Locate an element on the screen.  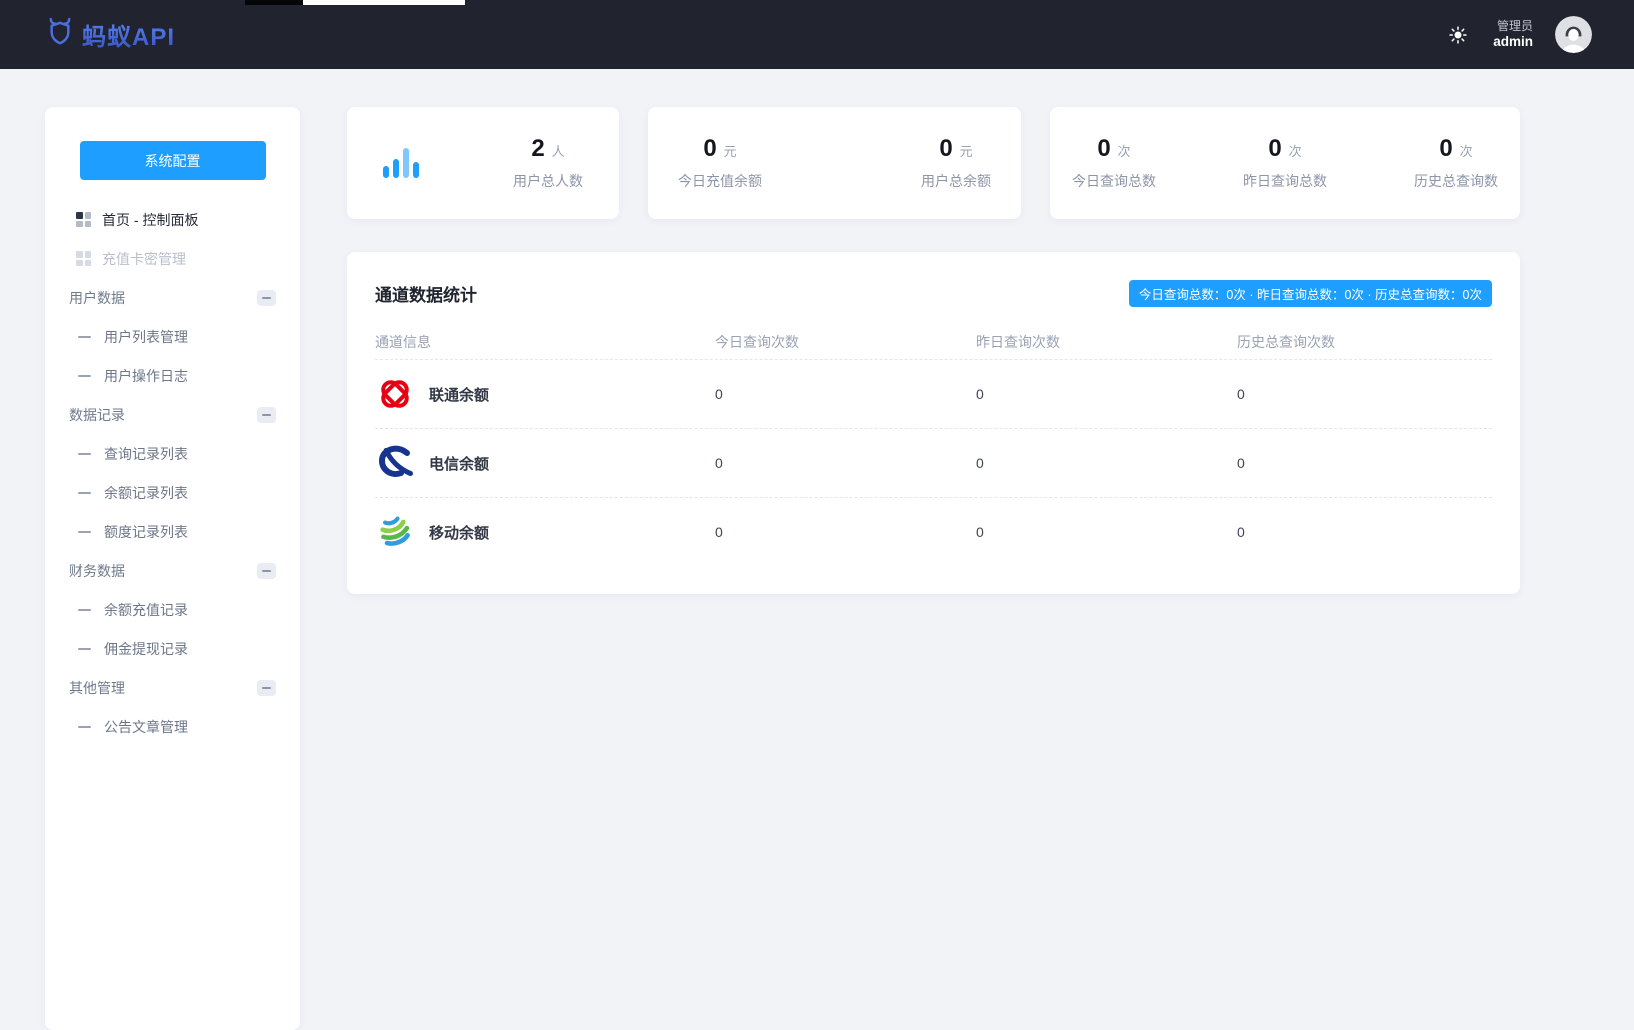
col-header-yesterday: 昨日查询次数 is located at coordinates (1018, 342).